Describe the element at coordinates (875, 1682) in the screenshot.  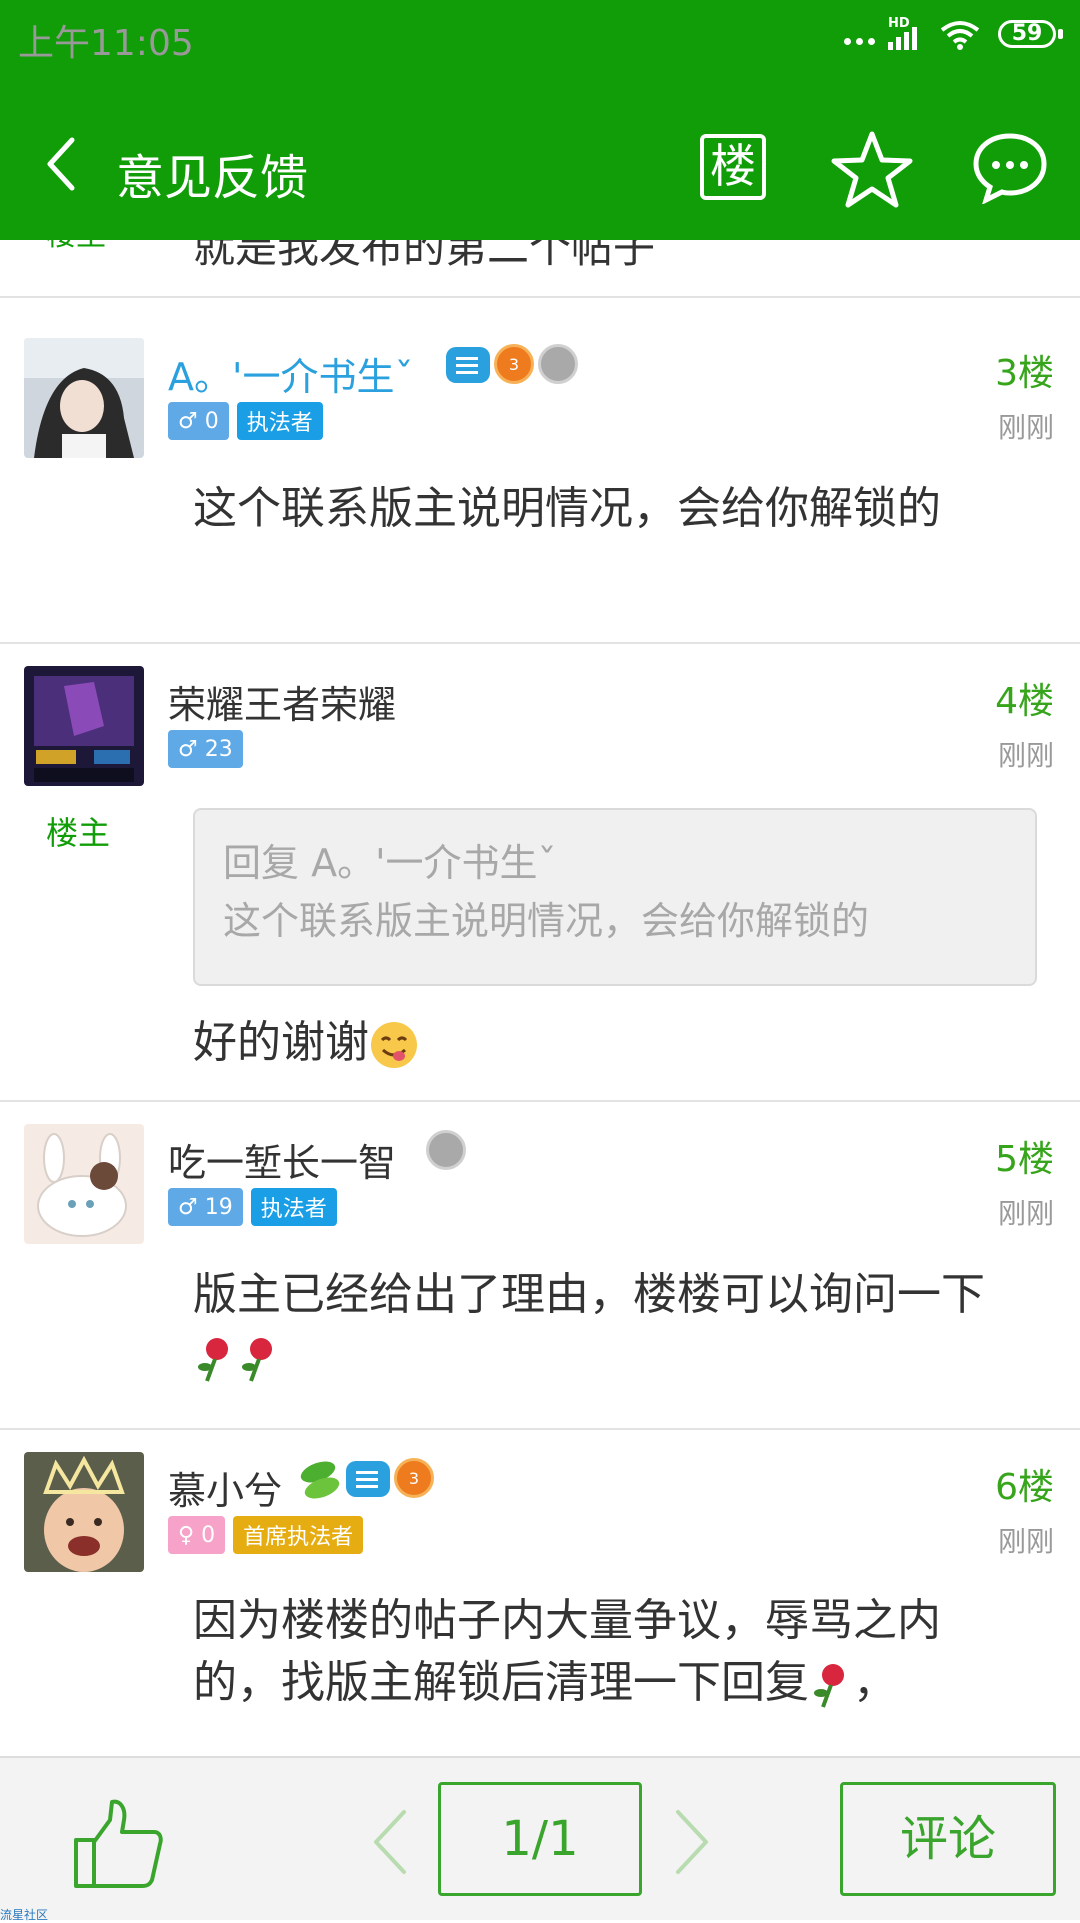
I see `post-body-tail: ，` at that location.